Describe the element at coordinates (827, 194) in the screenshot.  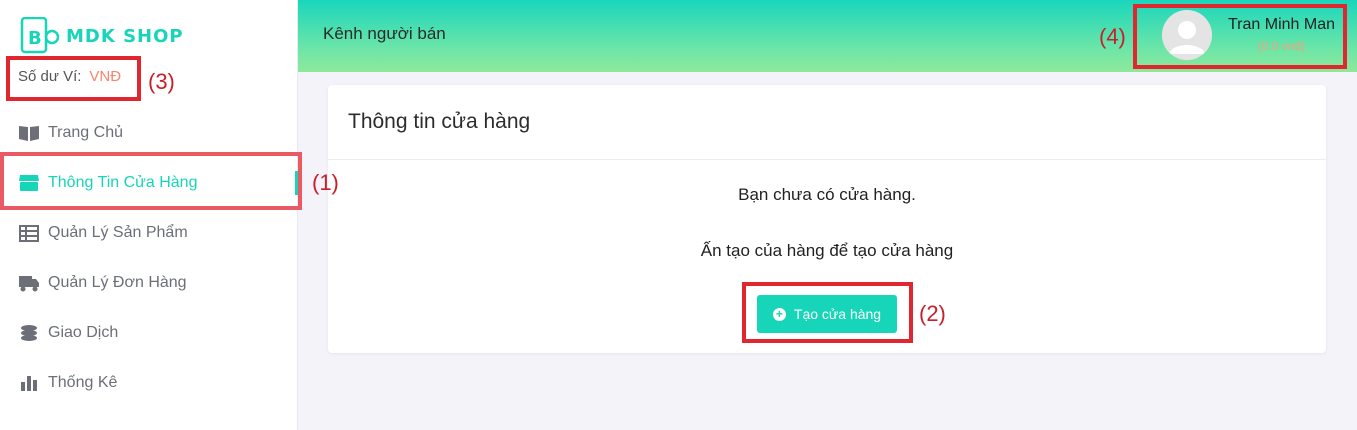
I see `no-store-message: Bạn chưa có cửa hàng.` at that location.